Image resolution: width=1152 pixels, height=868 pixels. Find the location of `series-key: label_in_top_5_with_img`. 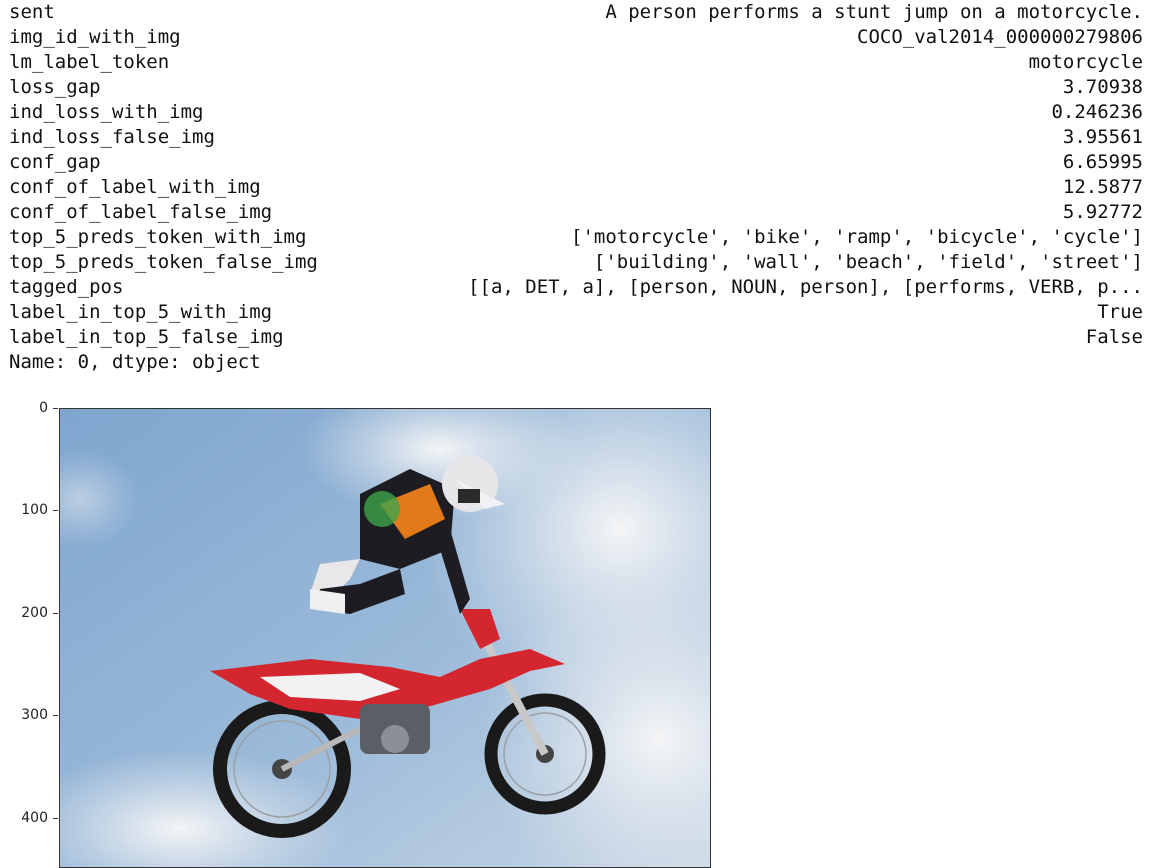

series-key: label_in_top_5_with_img is located at coordinates (141, 312).